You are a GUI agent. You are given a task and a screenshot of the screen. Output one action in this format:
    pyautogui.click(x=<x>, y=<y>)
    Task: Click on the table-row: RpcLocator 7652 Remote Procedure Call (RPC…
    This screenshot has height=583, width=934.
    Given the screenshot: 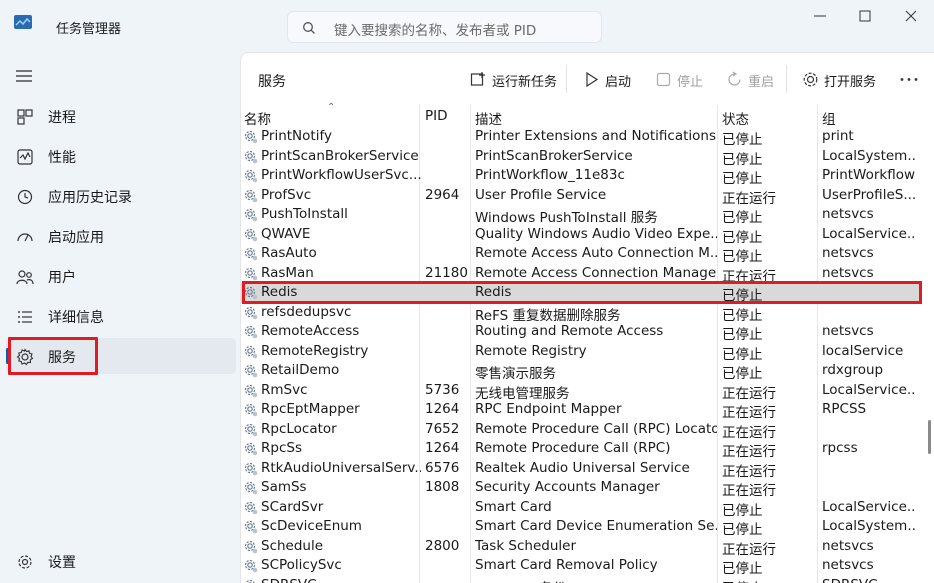 What is the action you would take?
    pyautogui.click(x=580, y=430)
    